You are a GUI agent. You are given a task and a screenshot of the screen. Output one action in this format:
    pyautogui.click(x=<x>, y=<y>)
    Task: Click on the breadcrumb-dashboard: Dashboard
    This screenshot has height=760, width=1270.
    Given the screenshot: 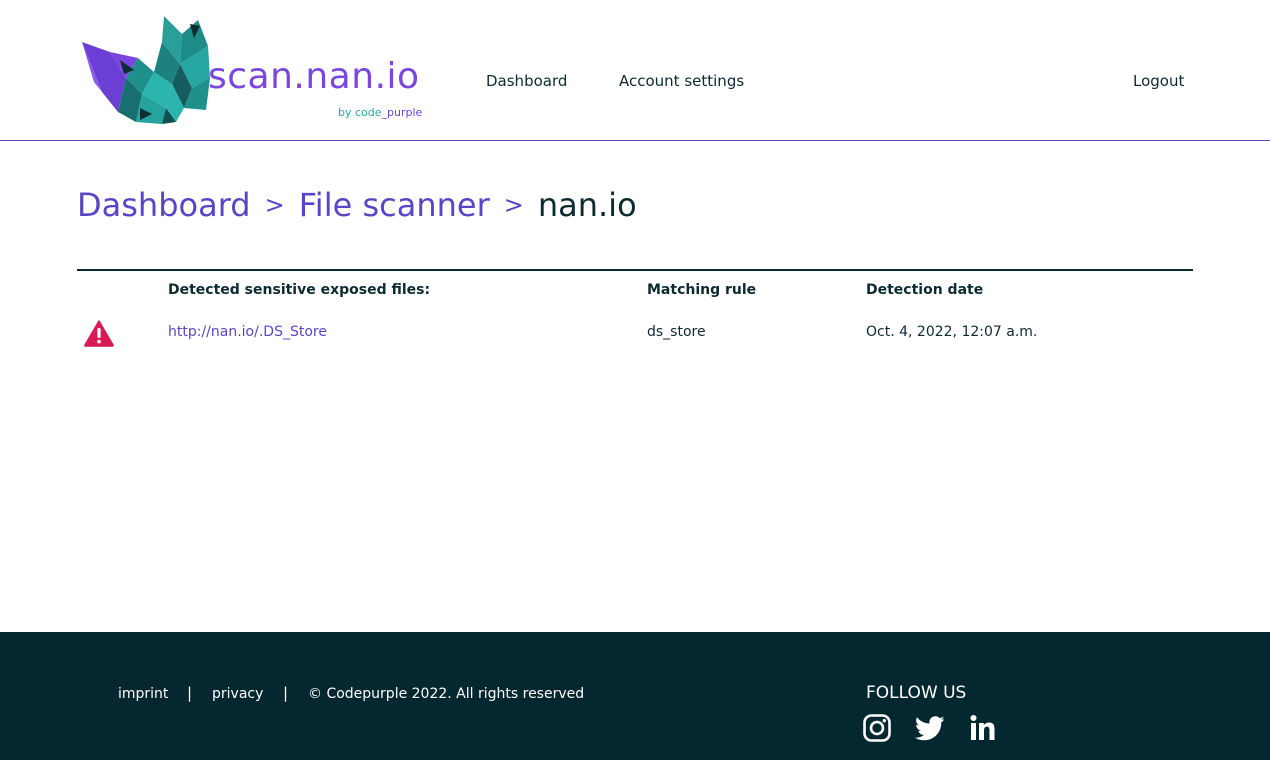 What is the action you would take?
    pyautogui.click(x=164, y=205)
    